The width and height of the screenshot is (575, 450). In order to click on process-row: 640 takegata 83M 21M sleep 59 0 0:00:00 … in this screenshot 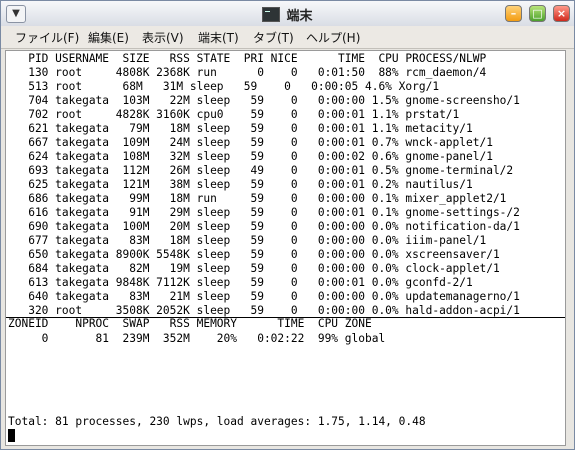, I will do `click(264, 296)`.